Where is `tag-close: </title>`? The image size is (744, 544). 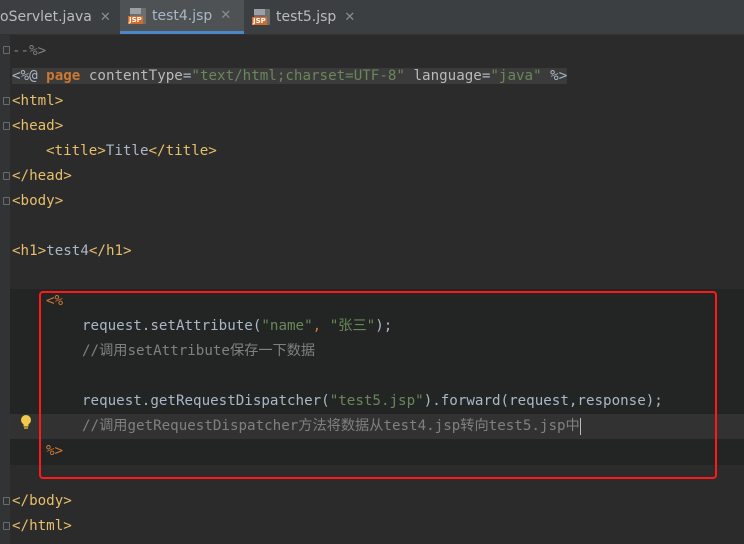 tag-close: </title> is located at coordinates (182, 151).